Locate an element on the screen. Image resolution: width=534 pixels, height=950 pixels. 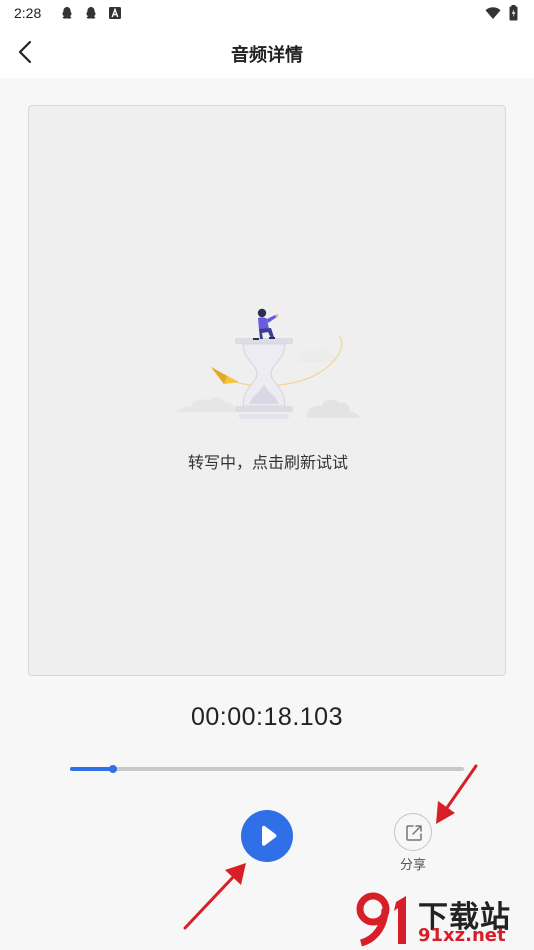
play-button is located at coordinates (267, 836).